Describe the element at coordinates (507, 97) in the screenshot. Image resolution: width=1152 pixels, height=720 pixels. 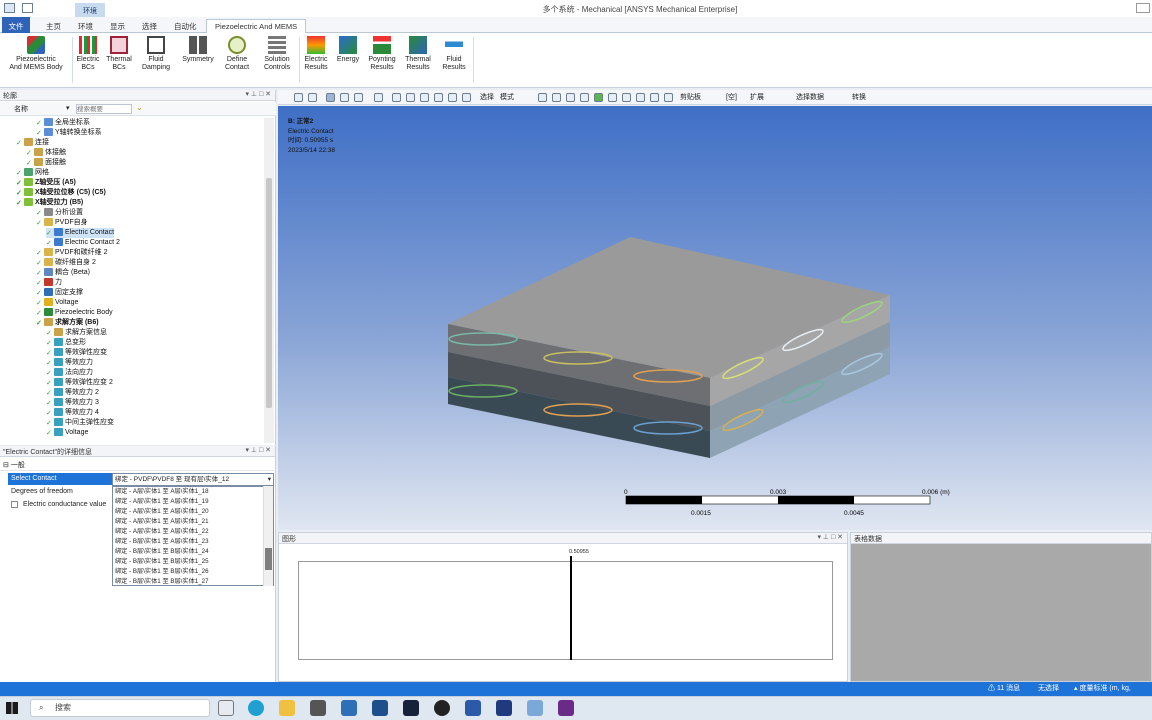
I see `mode-menu: 模式` at that location.